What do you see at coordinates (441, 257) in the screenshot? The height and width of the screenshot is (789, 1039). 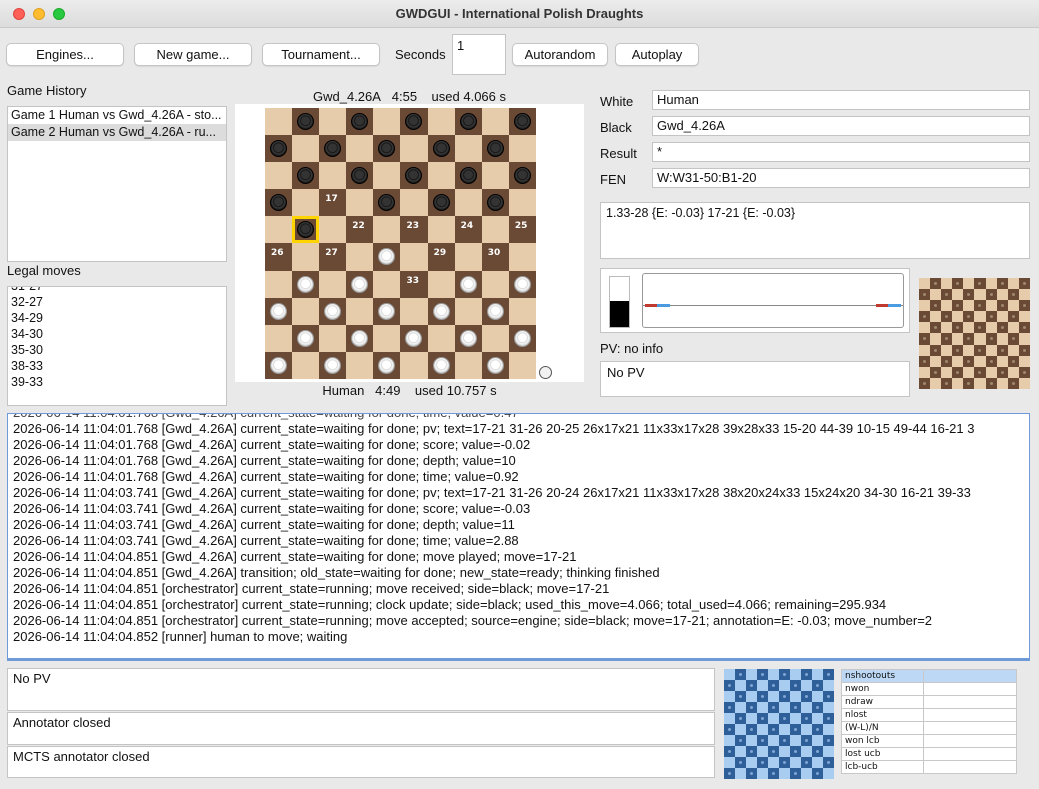 I see `board-square-29: 29` at bounding box center [441, 257].